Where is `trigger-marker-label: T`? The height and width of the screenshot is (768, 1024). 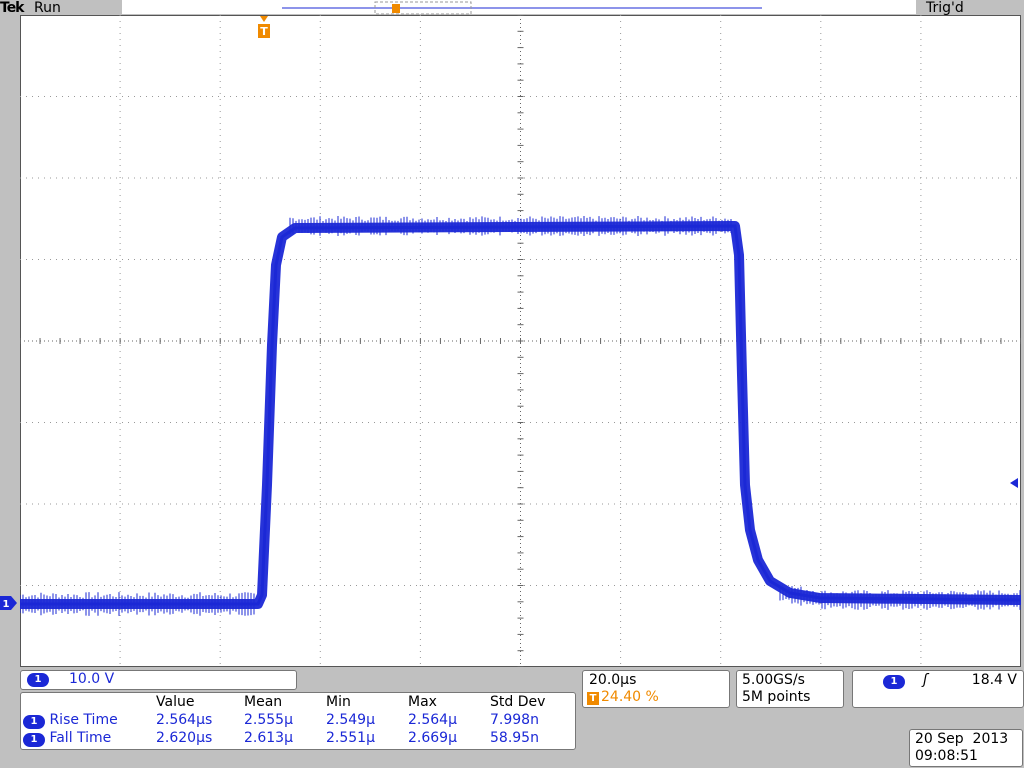 trigger-marker-label: T is located at coordinates (264, 31).